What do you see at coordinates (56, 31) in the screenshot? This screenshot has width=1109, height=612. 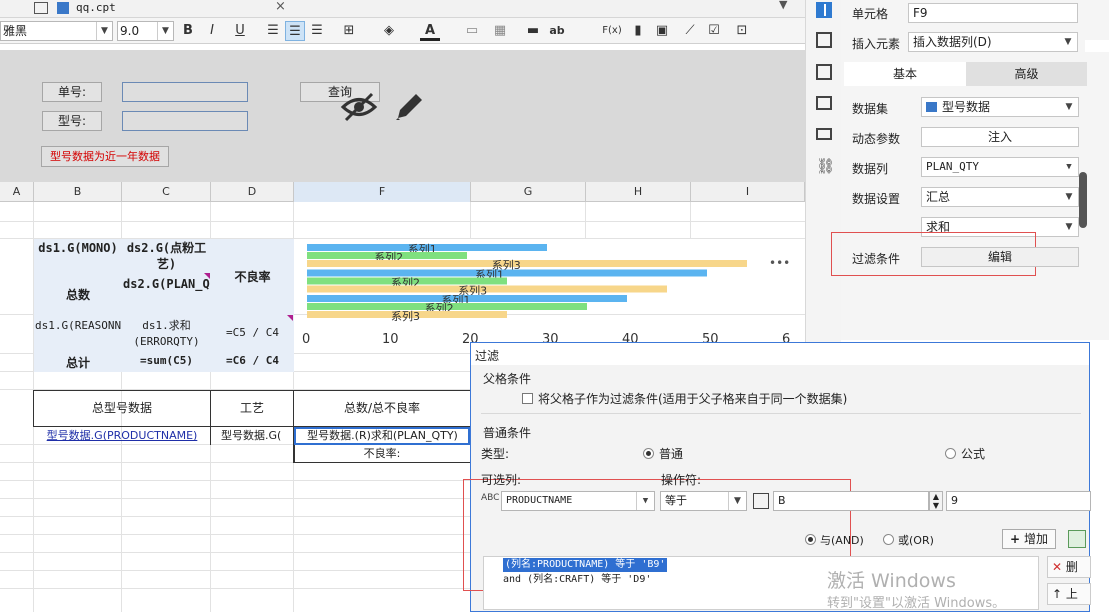 I see `font-family-select: 雅黑 ▼` at bounding box center [56, 31].